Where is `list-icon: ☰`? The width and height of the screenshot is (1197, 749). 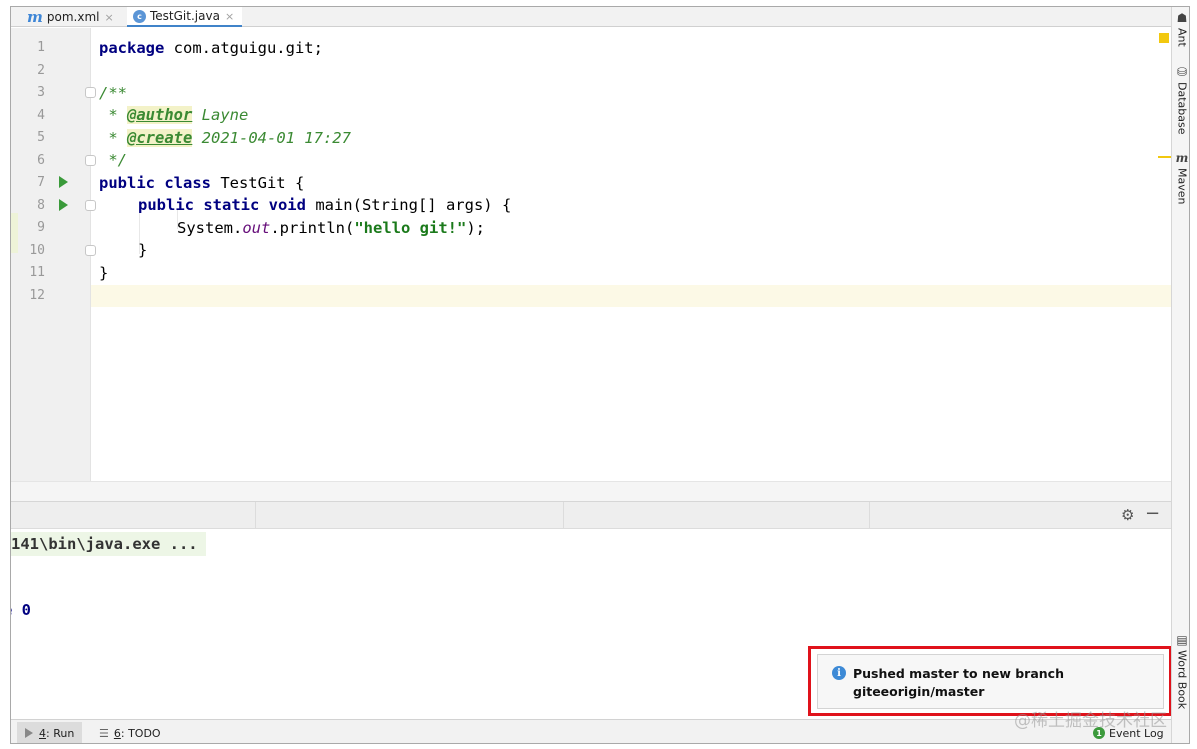
list-icon: ☰ is located at coordinates (104, 733).